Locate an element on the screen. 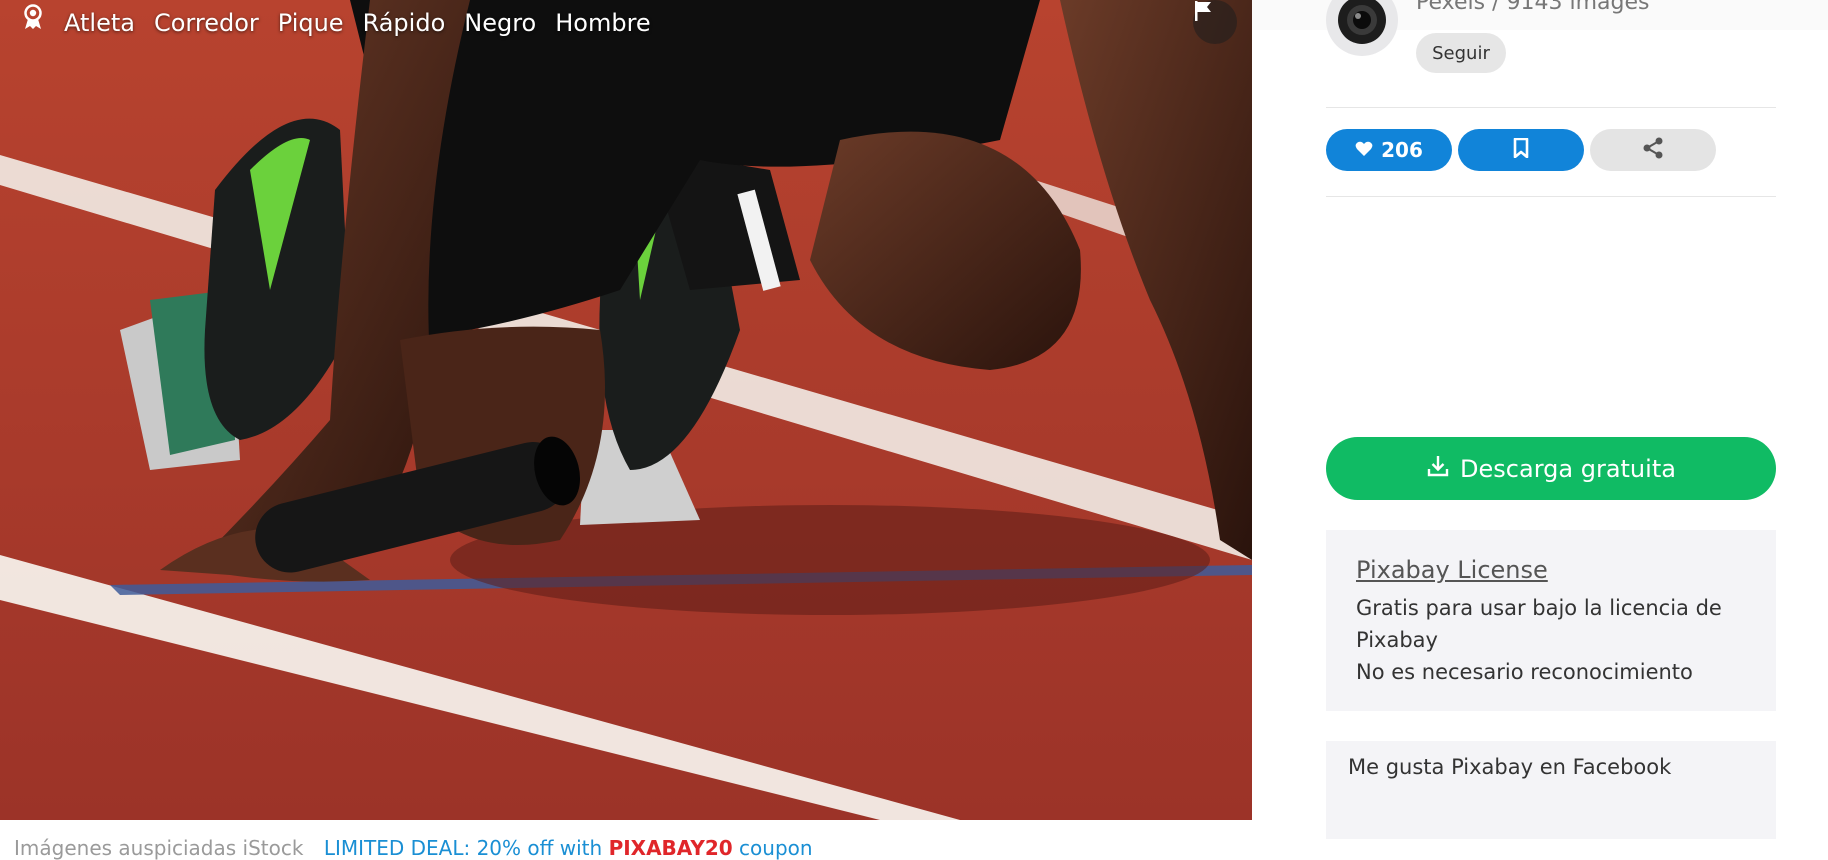 Image resolution: width=1828 pixels, height=860 pixels. facebook-text: Me gusta Pixabay en Facebook is located at coordinates (1510, 767).